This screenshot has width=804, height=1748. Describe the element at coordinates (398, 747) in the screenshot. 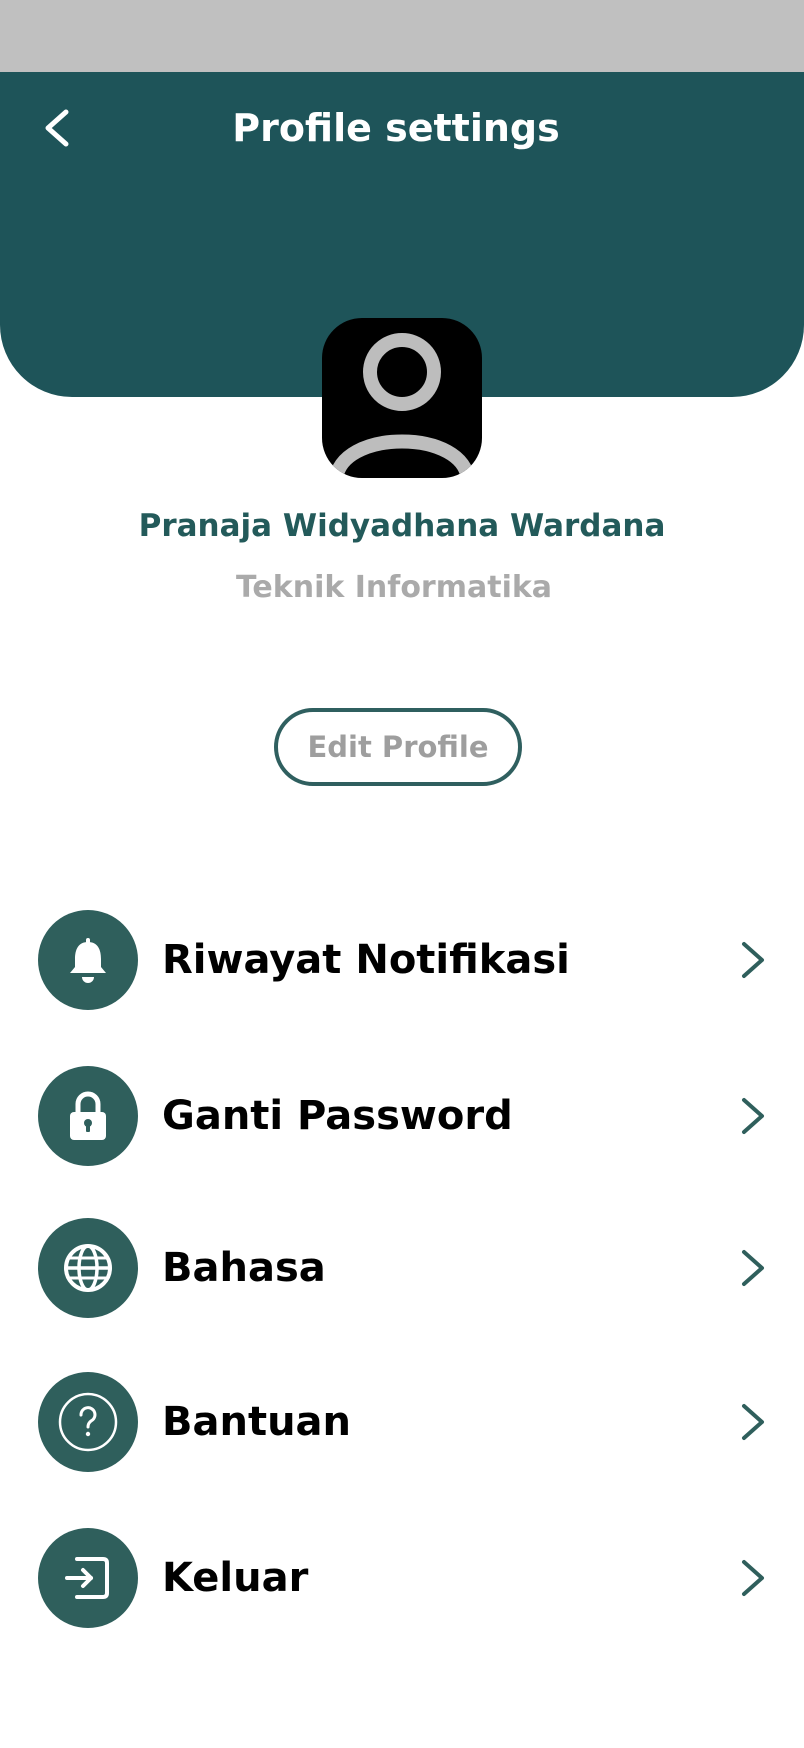

I see `edit-profile-button: Edit Profile` at that location.